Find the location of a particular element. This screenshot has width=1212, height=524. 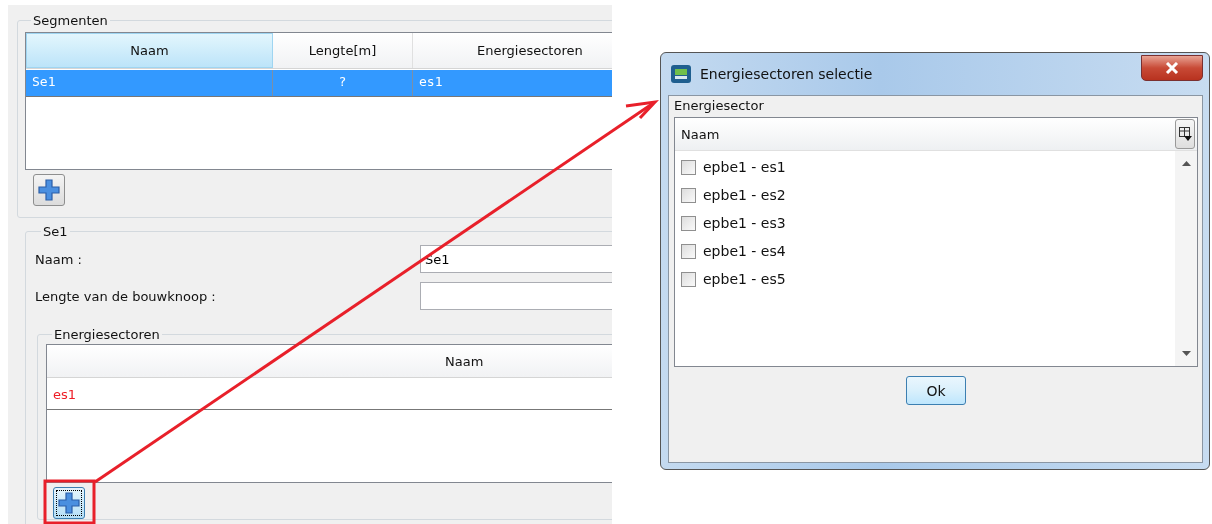

column-chooser-button is located at coordinates (1185, 134).